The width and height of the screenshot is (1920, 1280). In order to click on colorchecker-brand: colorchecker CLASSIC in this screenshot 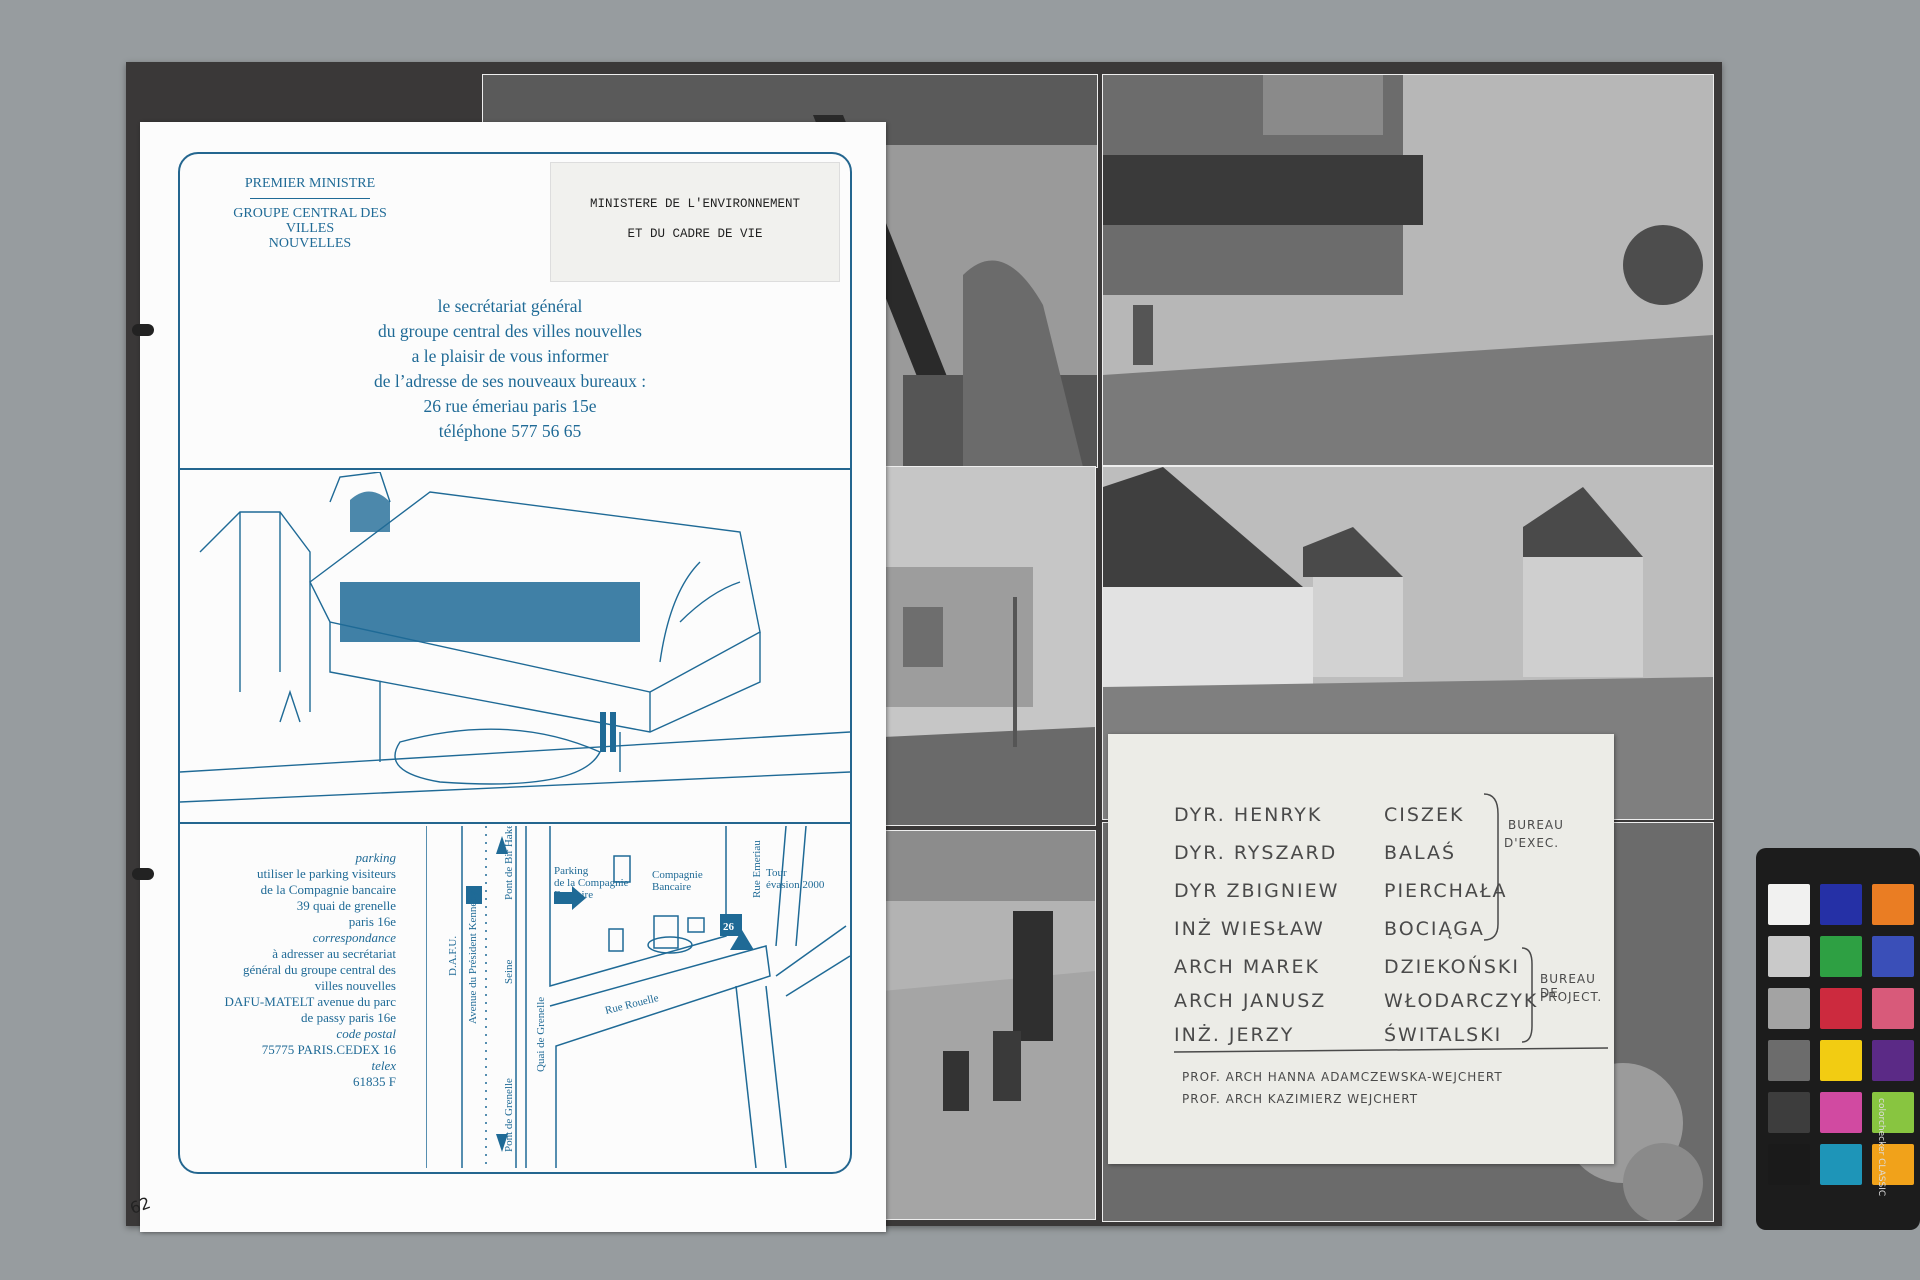, I will do `click(1881, 1147)`.